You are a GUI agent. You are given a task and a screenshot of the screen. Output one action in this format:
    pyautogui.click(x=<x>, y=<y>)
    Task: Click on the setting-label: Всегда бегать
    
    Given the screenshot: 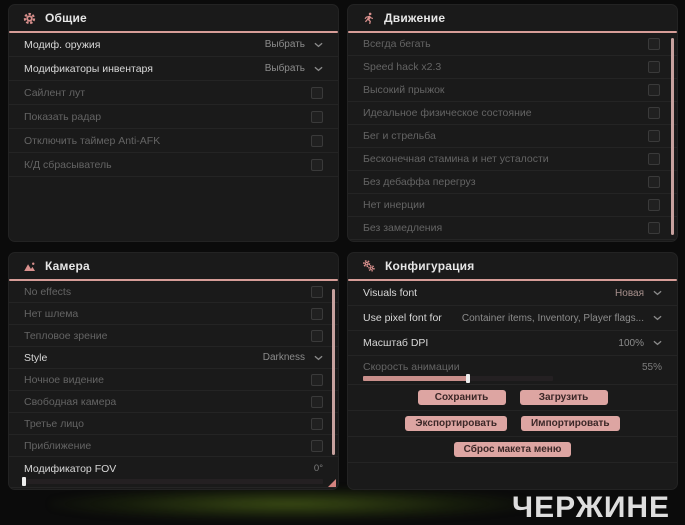 What is the action you would take?
    pyautogui.click(x=397, y=44)
    